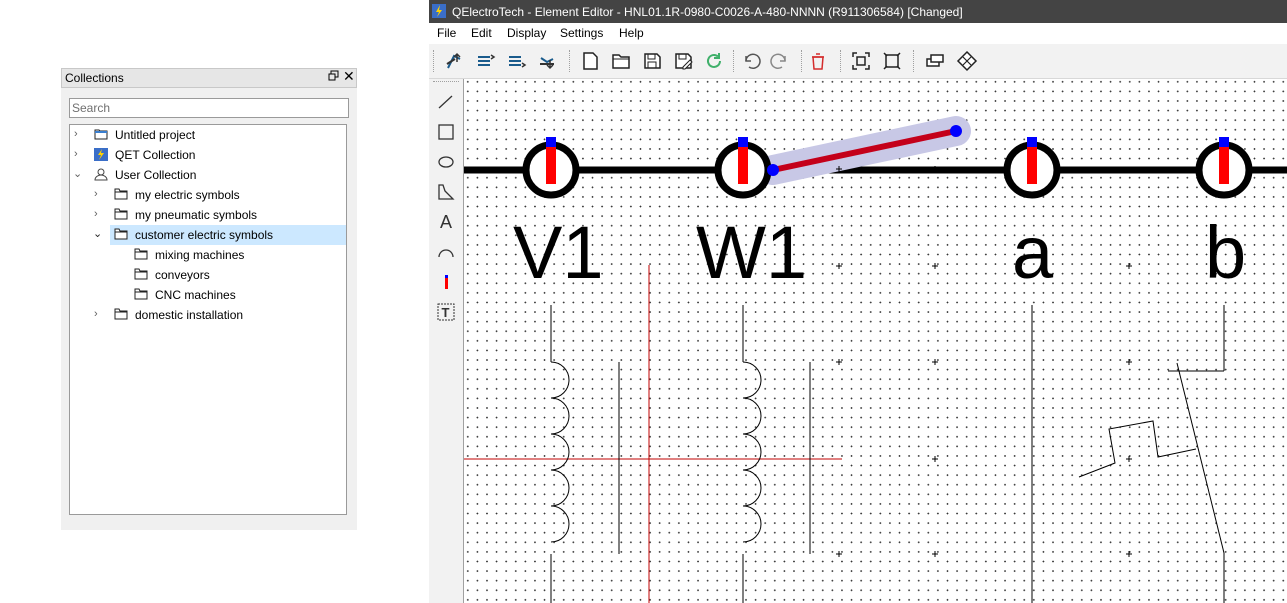  I want to click on project-icon, so click(101, 134).